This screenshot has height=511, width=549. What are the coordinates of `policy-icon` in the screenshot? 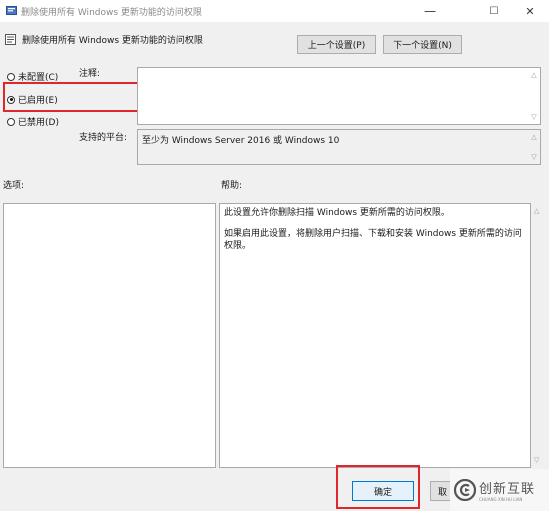 It's located at (11, 10).